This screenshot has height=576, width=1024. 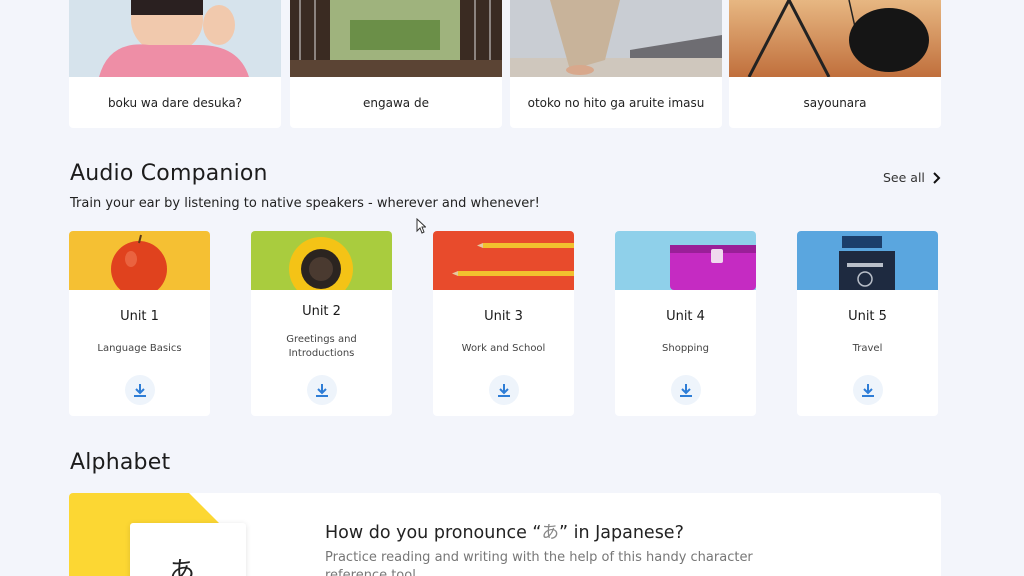 I want to click on story-card: engawa de, so click(x=396, y=64).